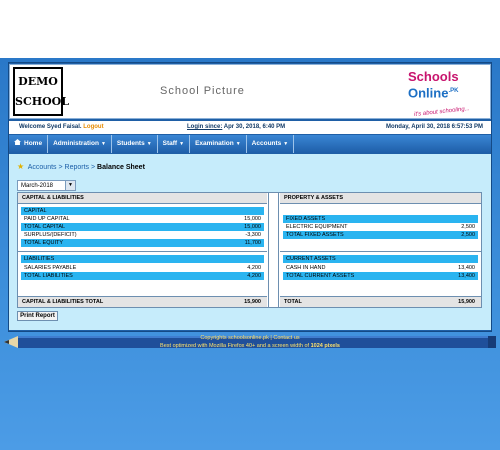  Describe the element at coordinates (142, 301) in the screenshot. I see `left-total-row: CAPITAL & LIABILITIES TOTAL 15,900` at that location.